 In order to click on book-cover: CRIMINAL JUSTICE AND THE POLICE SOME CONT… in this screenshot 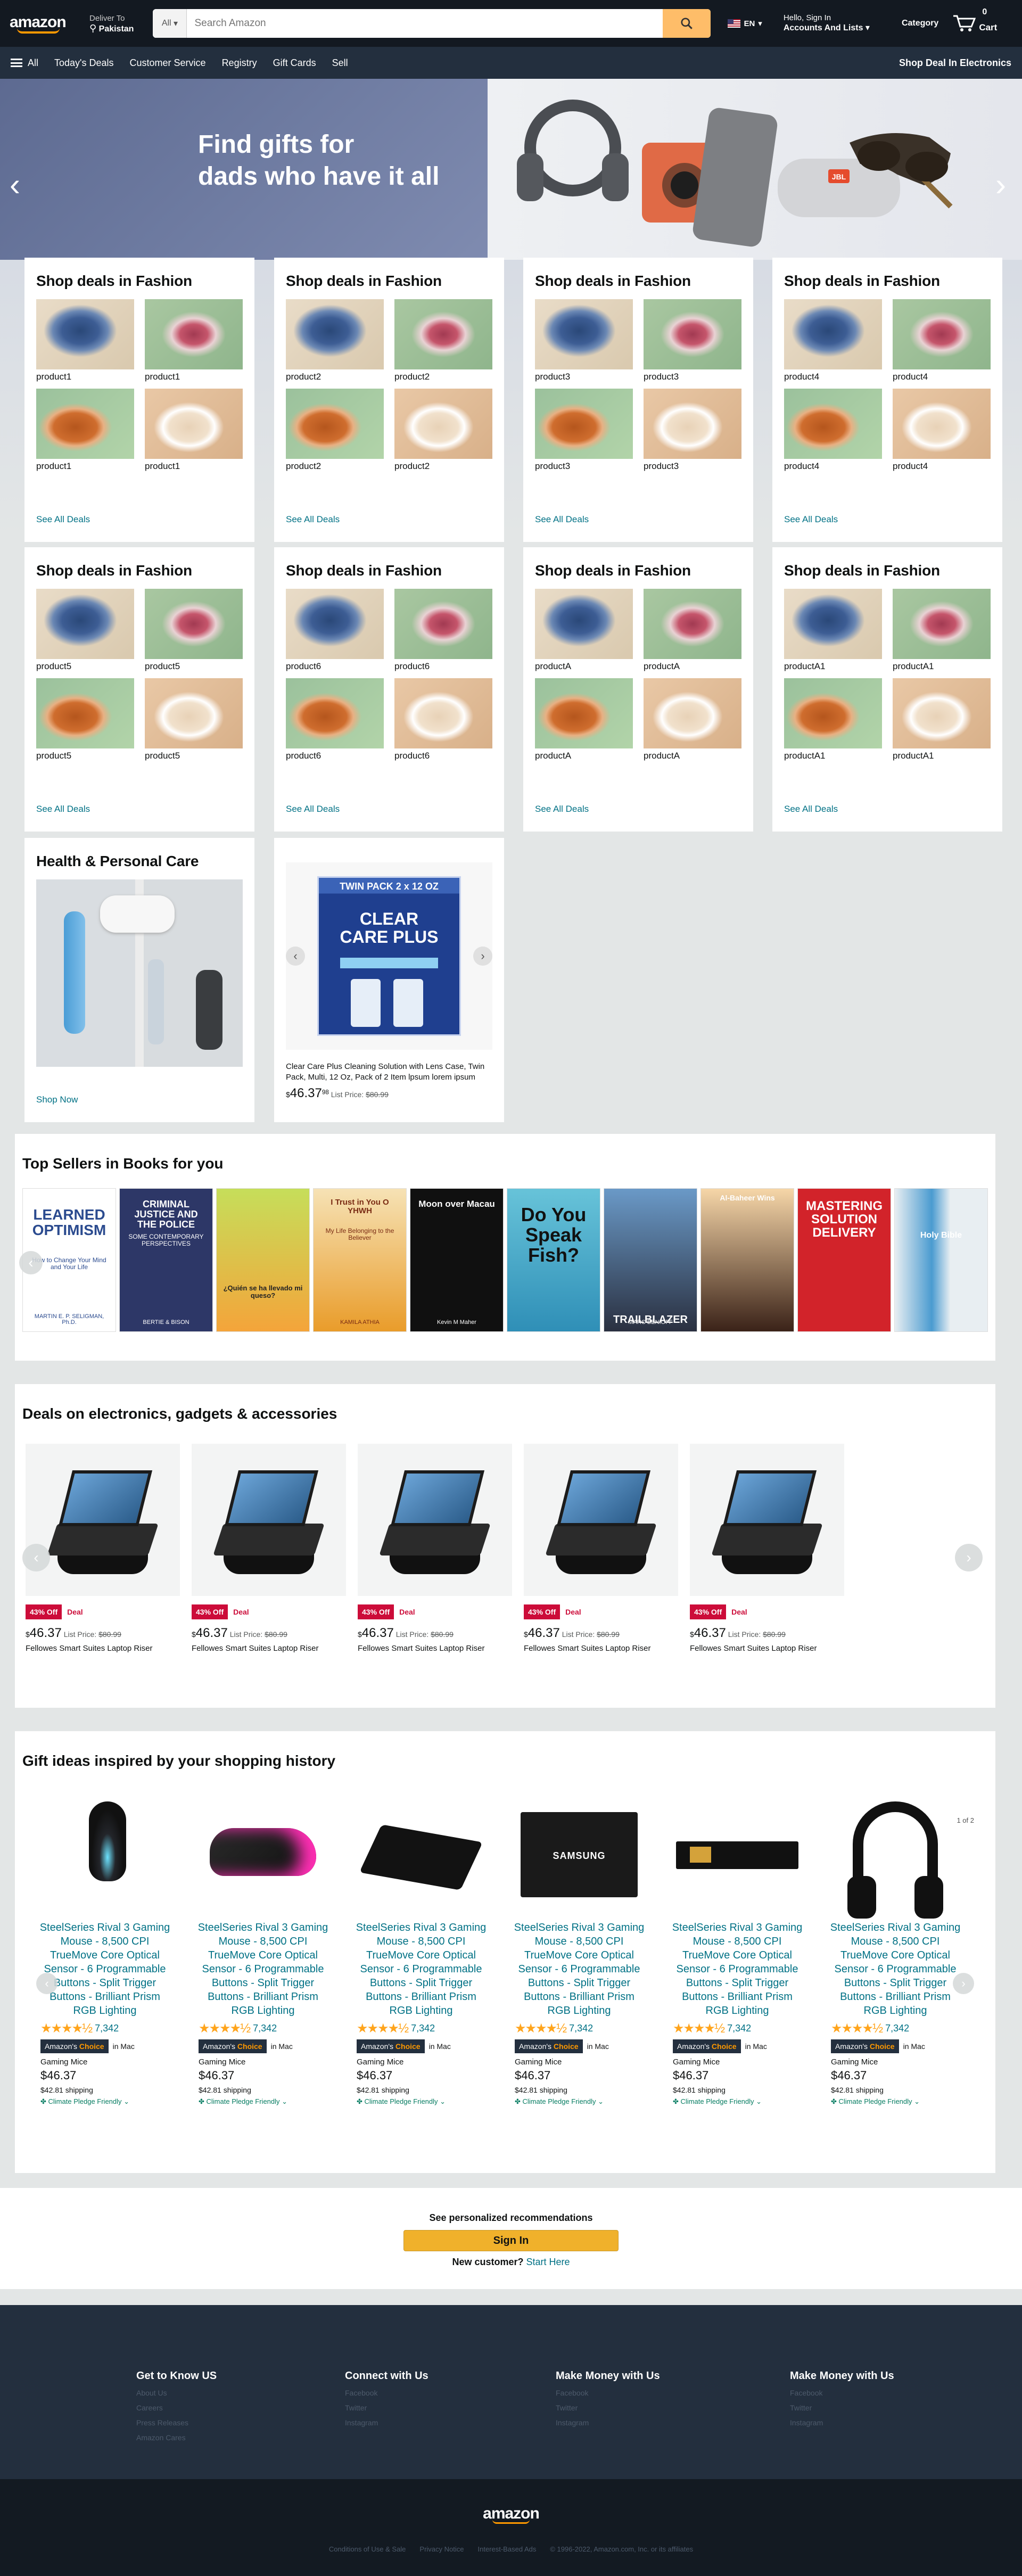, I will do `click(166, 1260)`.